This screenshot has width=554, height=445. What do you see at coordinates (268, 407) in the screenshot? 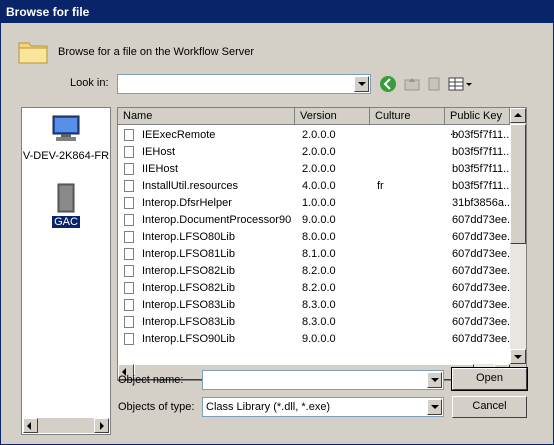
I see `objects-of-type-value: Class Library (*.dll, *.exe)` at bounding box center [268, 407].